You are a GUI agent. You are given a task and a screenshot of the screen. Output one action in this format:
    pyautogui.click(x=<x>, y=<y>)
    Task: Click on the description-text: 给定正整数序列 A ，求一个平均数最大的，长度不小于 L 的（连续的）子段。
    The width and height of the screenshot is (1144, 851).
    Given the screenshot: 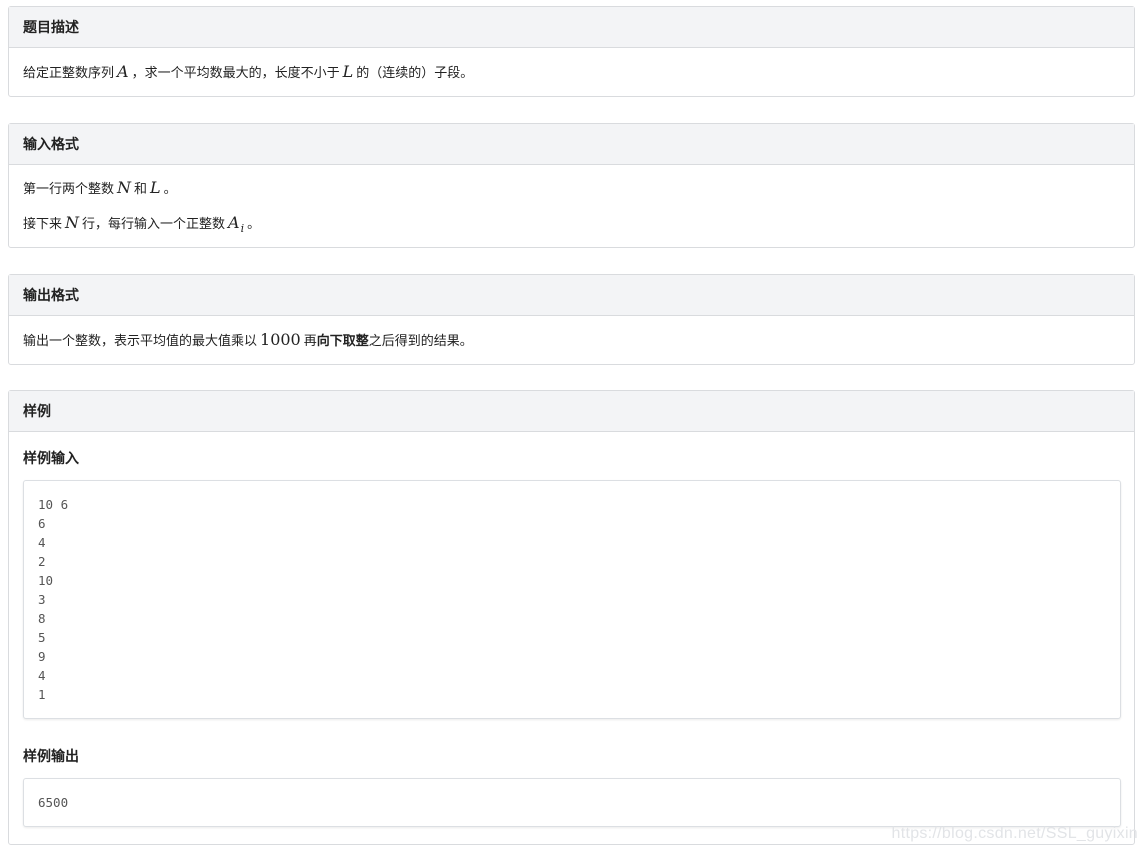 What is the action you would take?
    pyautogui.click(x=248, y=71)
    